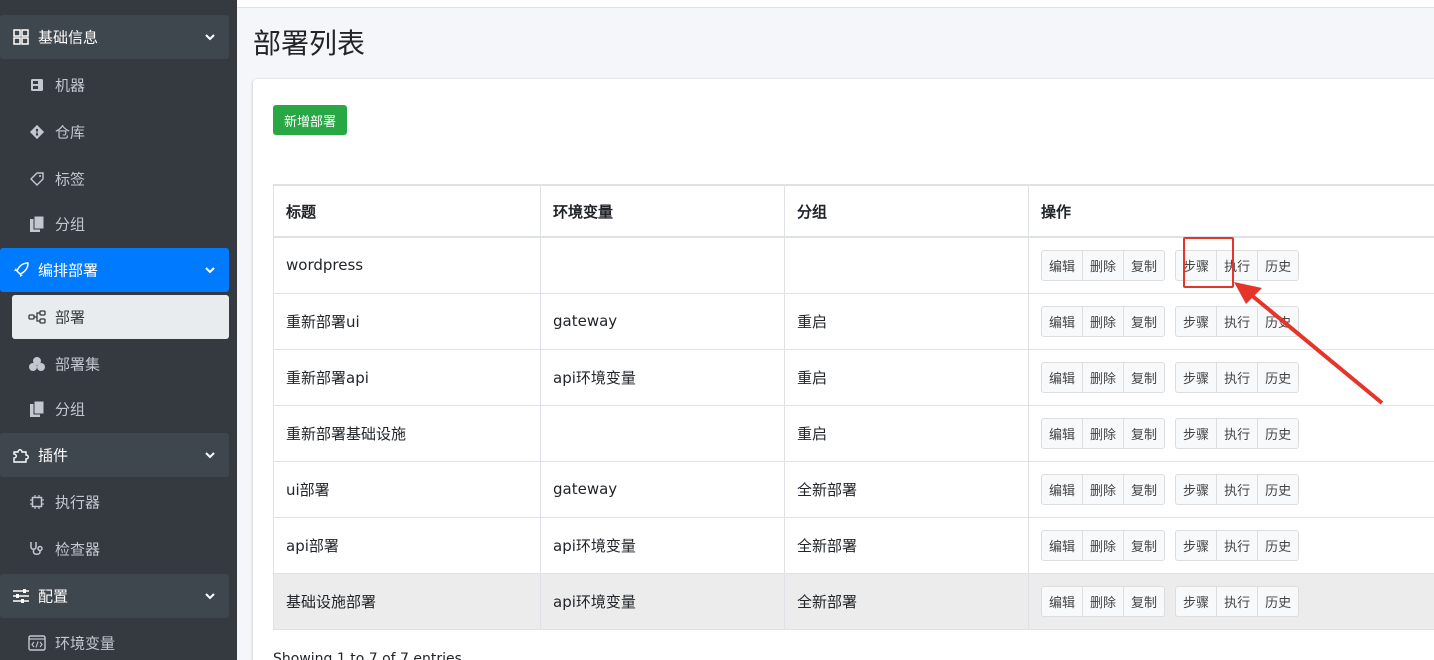  I want to click on page-title: 部署列表, so click(309, 43).